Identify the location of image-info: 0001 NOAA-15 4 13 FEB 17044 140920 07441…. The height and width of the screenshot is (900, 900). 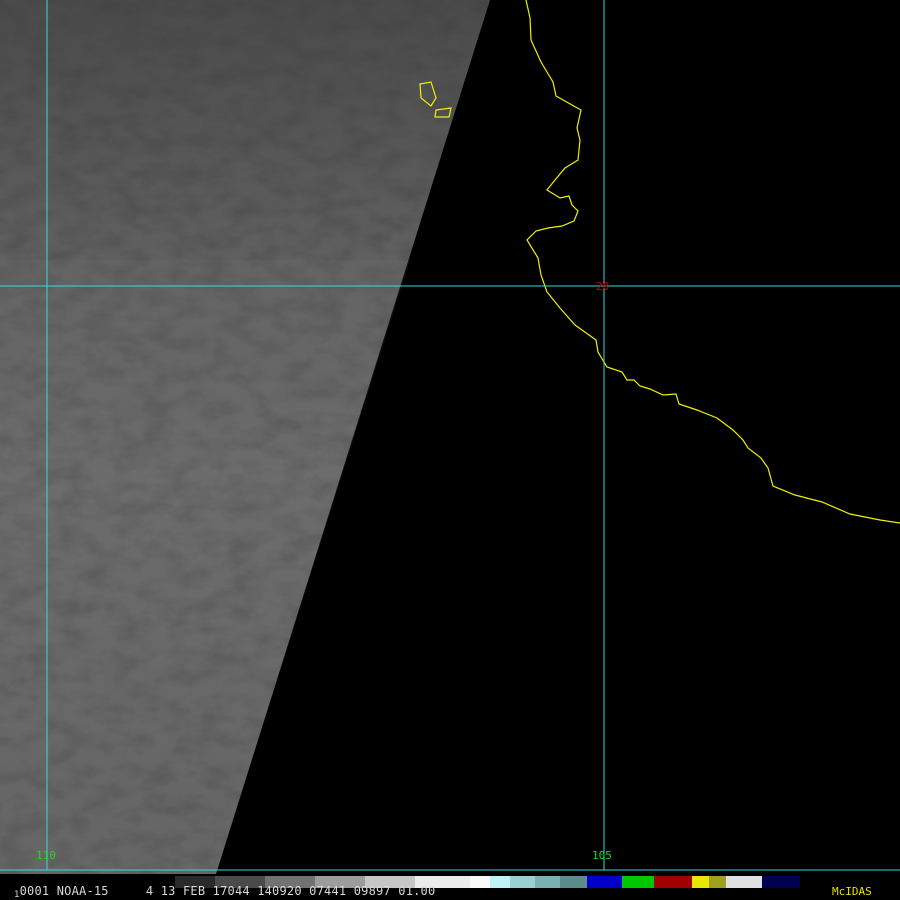
(227, 891).